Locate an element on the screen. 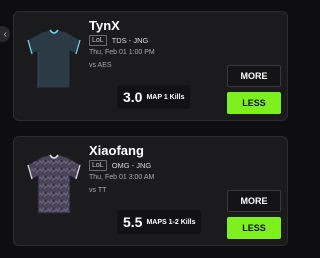 This screenshot has height=258, width=320. projection-box: 3.0 MAP 1 Kills is located at coordinates (154, 97).